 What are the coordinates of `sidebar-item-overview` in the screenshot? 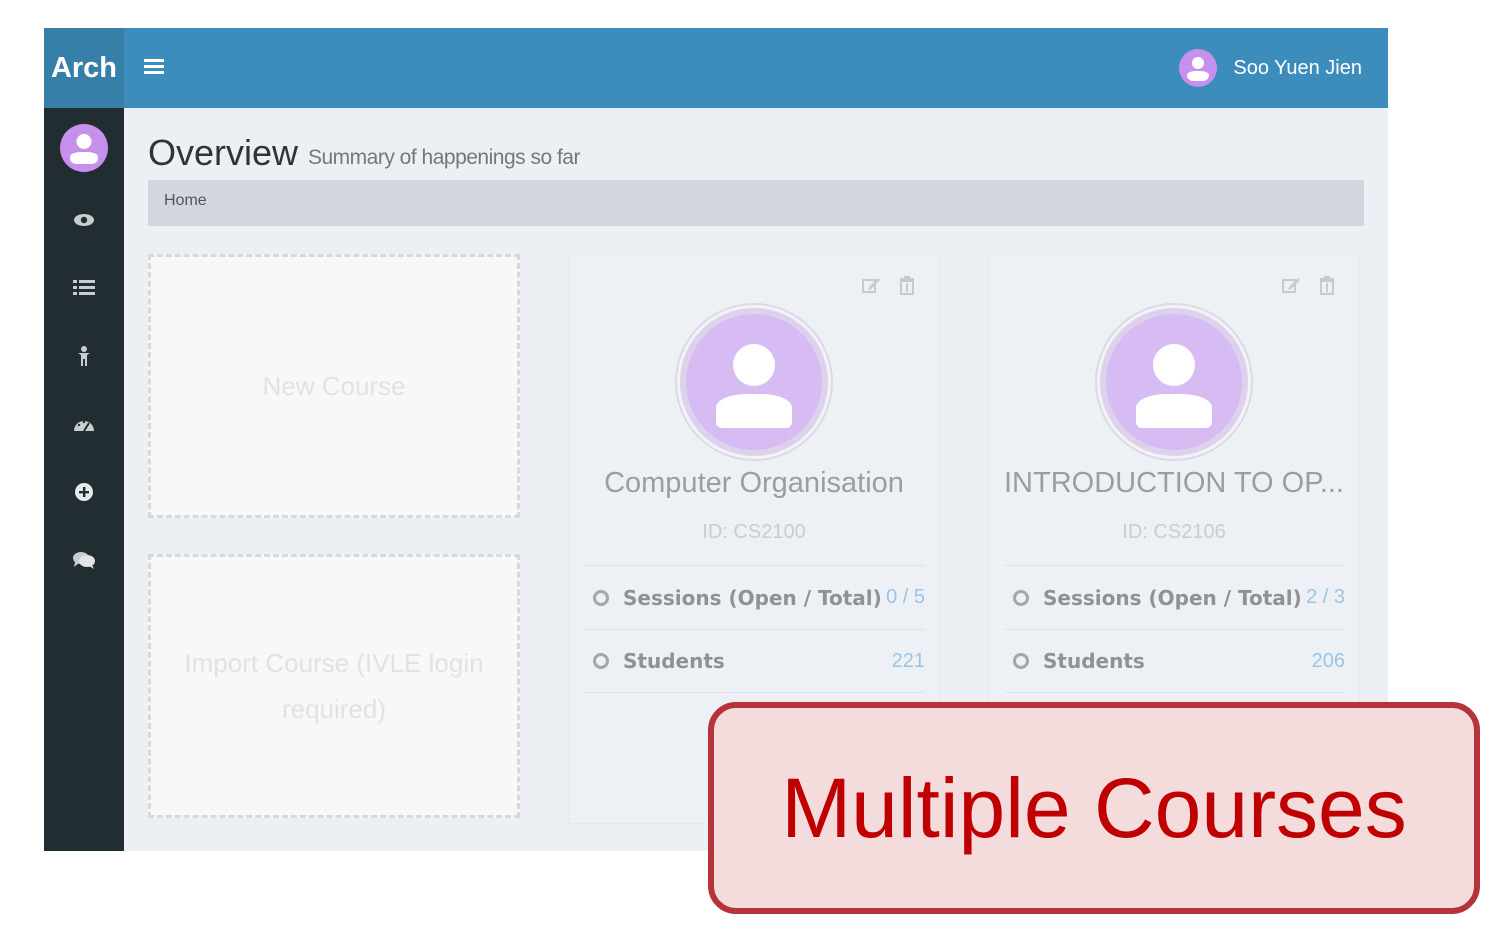 It's located at (84, 220).